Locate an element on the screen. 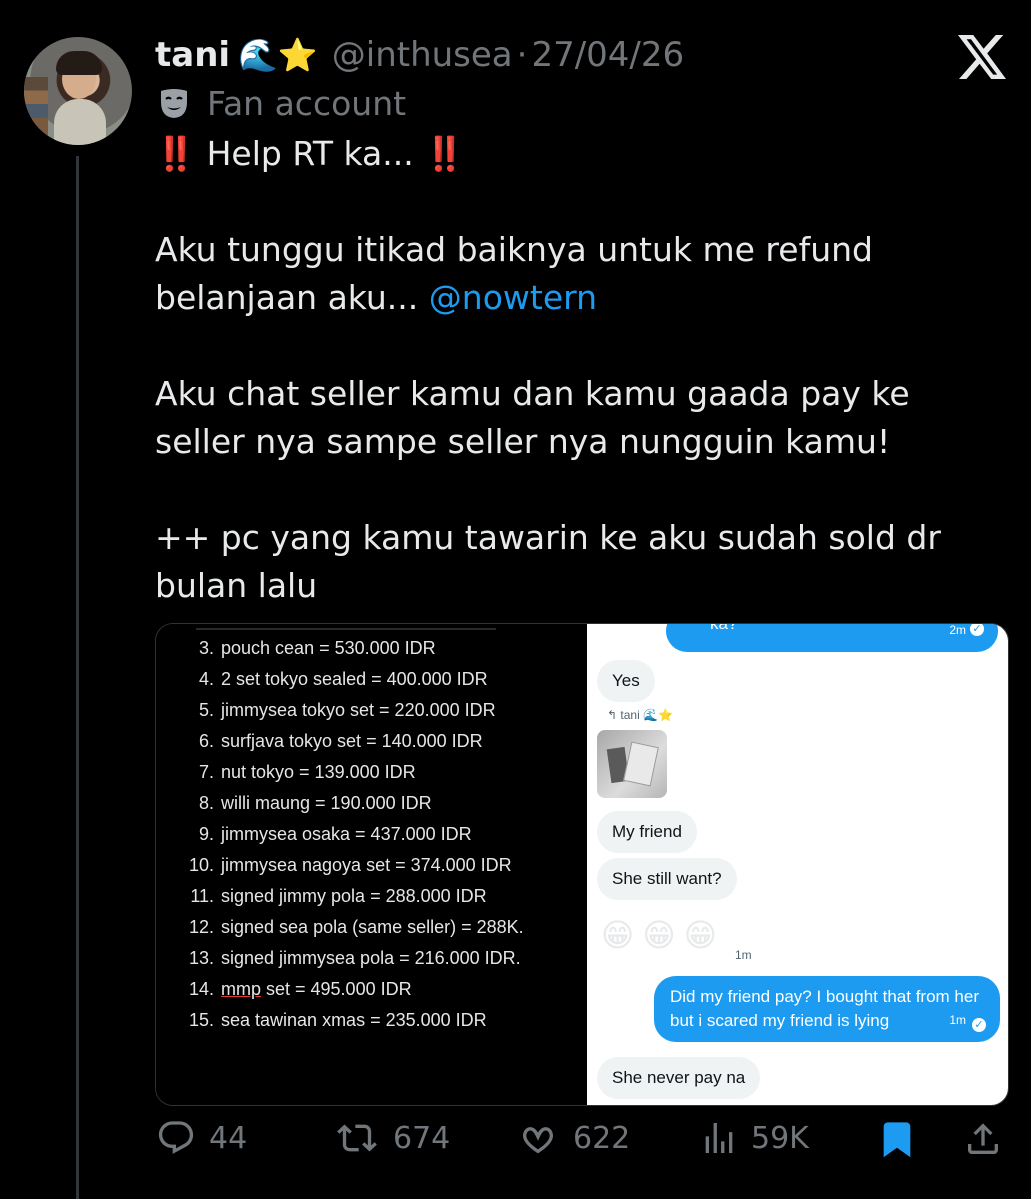  views-button: 59K is located at coordinates (754, 1138).